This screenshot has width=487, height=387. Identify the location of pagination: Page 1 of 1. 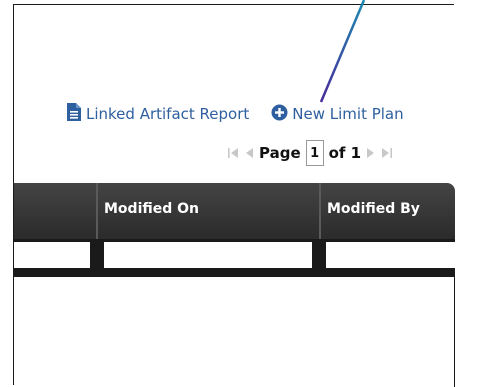
(310, 153).